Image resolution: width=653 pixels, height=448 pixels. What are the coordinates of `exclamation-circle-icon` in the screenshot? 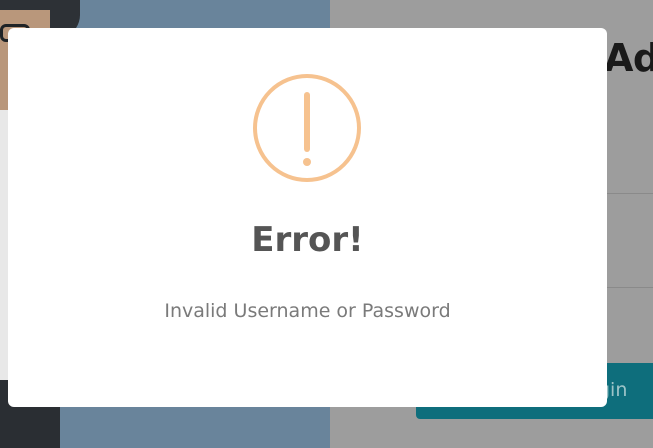 It's located at (307, 128).